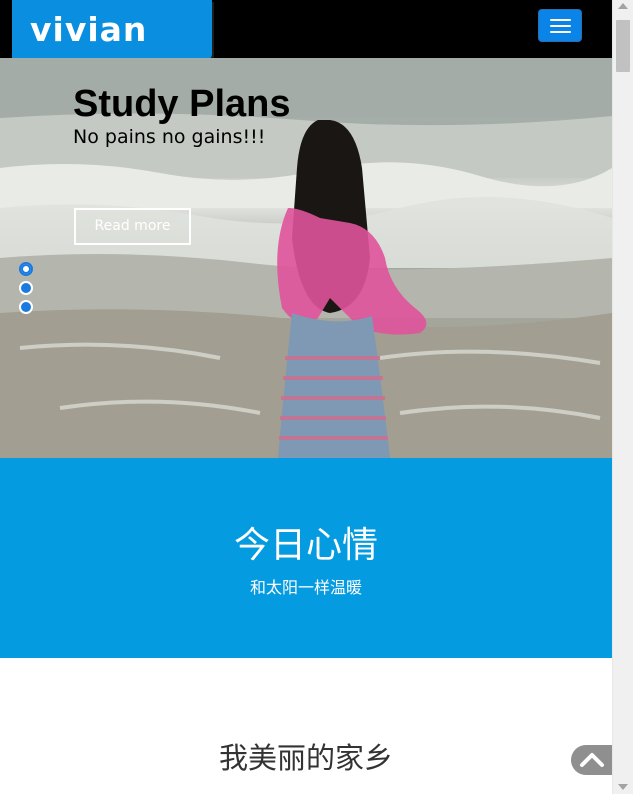 This screenshot has height=794, width=633. Describe the element at coordinates (623, 6) in the screenshot. I see `scroll-up-arrow-icon` at that location.